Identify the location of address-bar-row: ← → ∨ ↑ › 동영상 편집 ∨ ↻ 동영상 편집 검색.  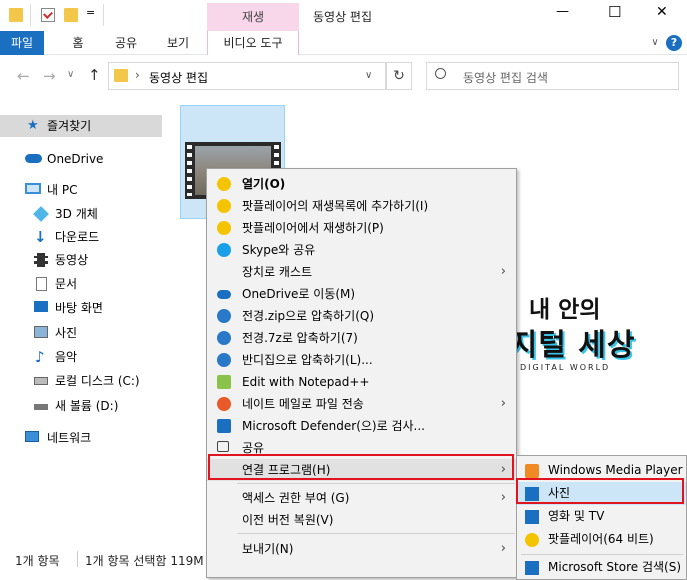
(343, 77).